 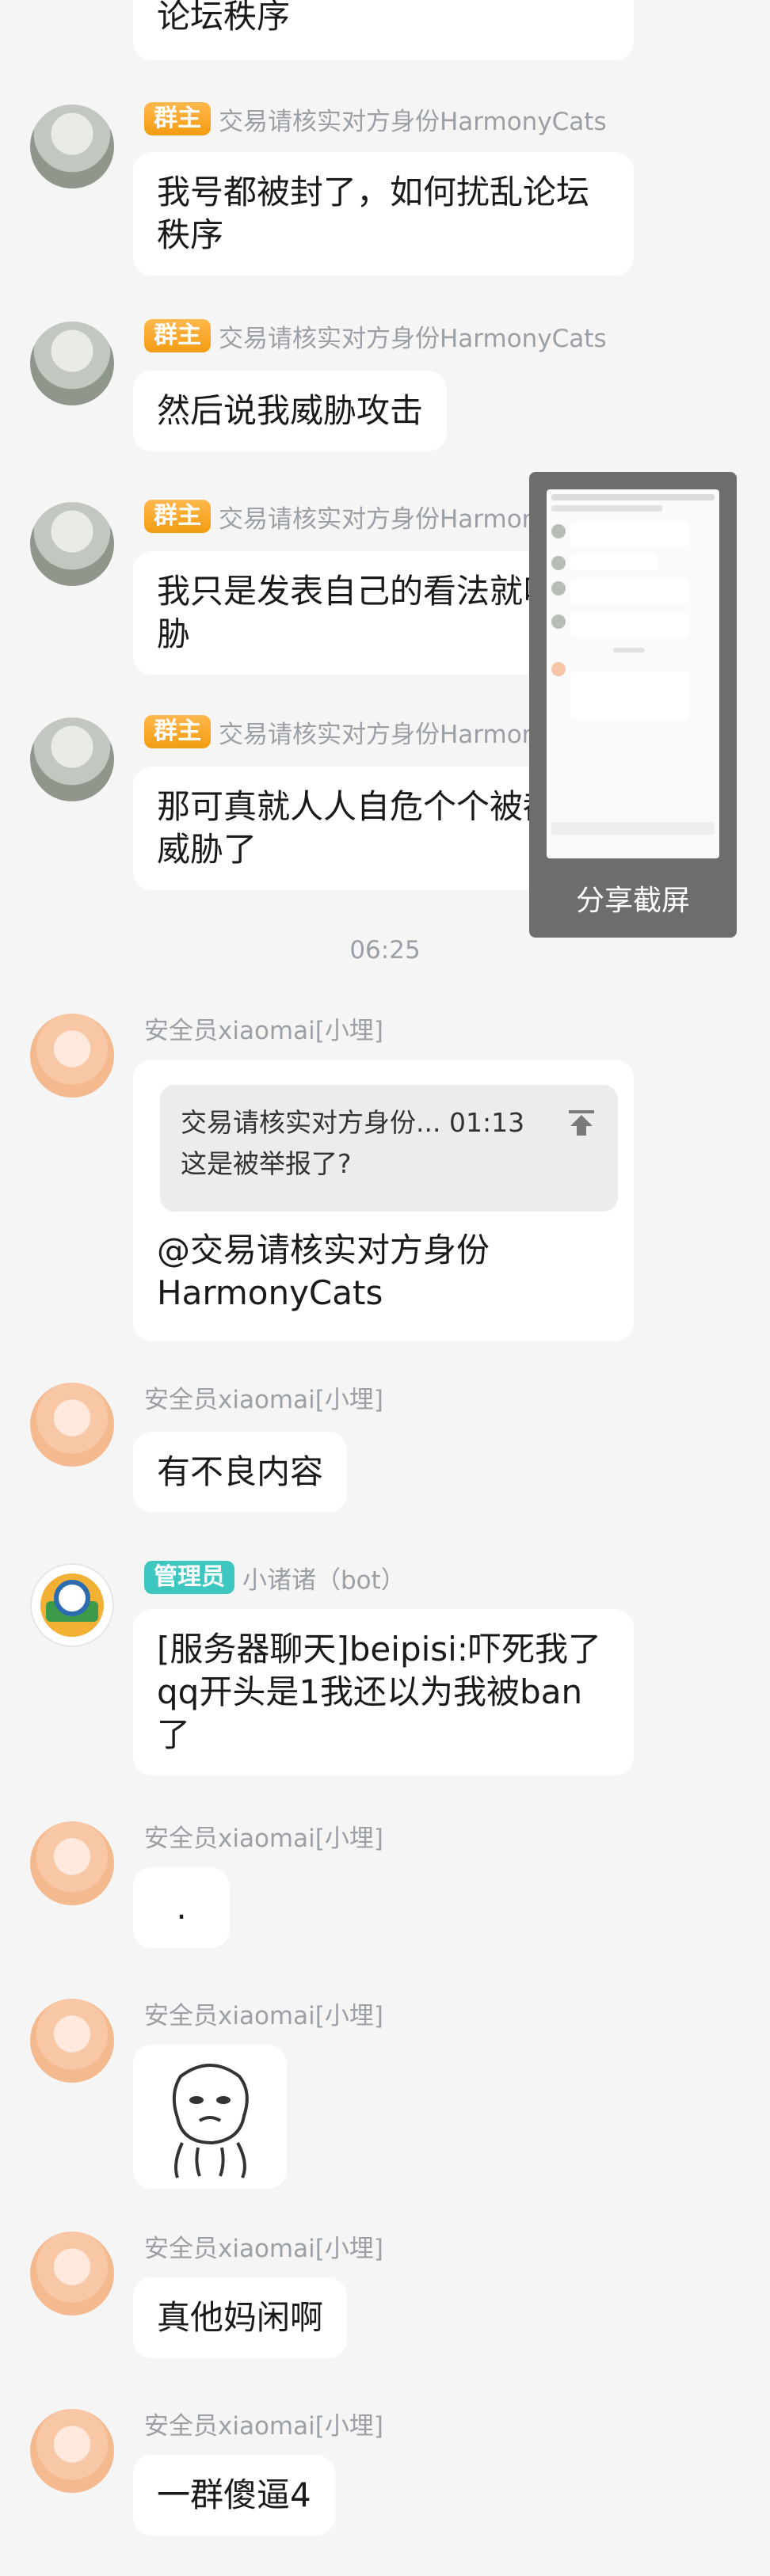 I want to click on message-bubble: 论坛秩序, so click(x=383, y=30).